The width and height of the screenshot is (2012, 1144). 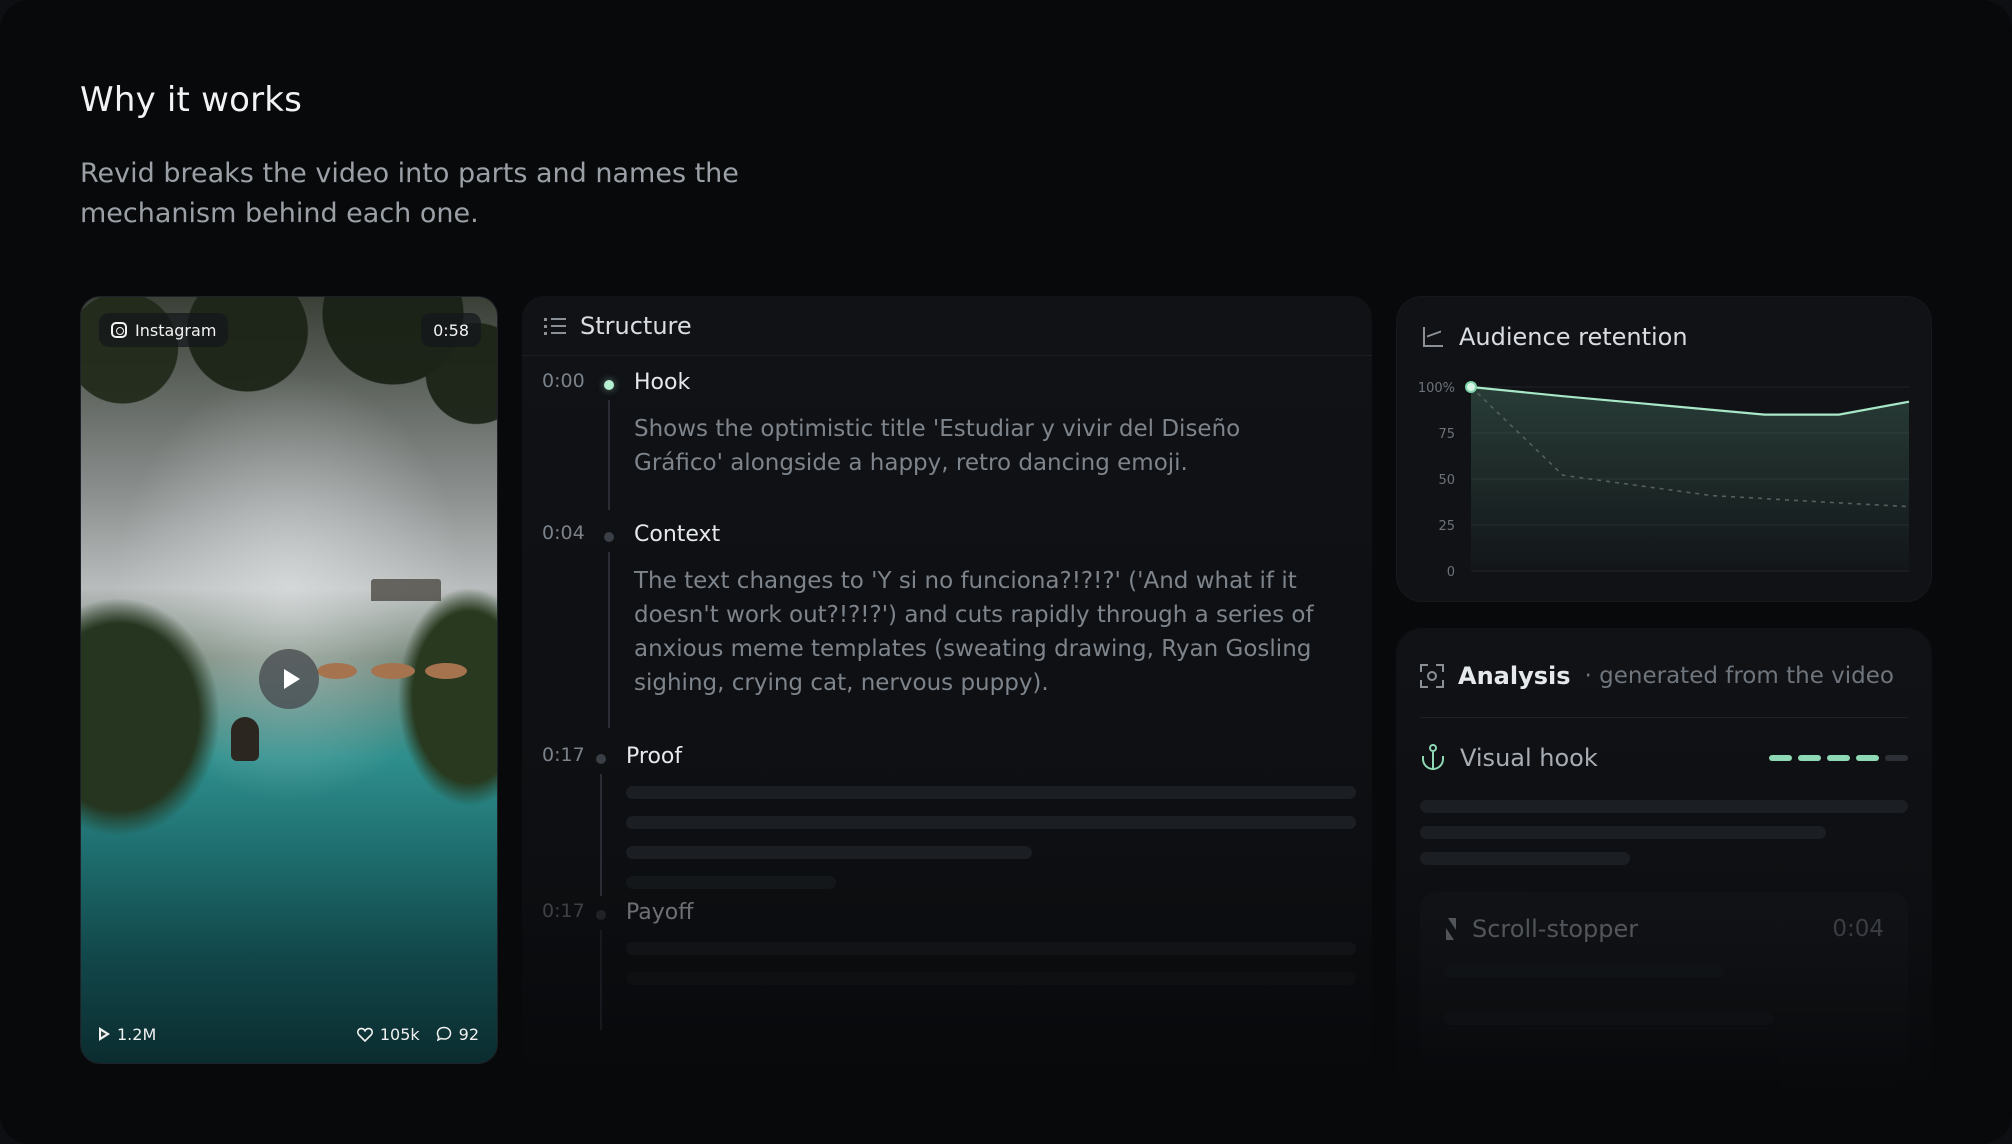 What do you see at coordinates (1664, 758) in the screenshot?
I see `visual-hook-row: Visual hook` at bounding box center [1664, 758].